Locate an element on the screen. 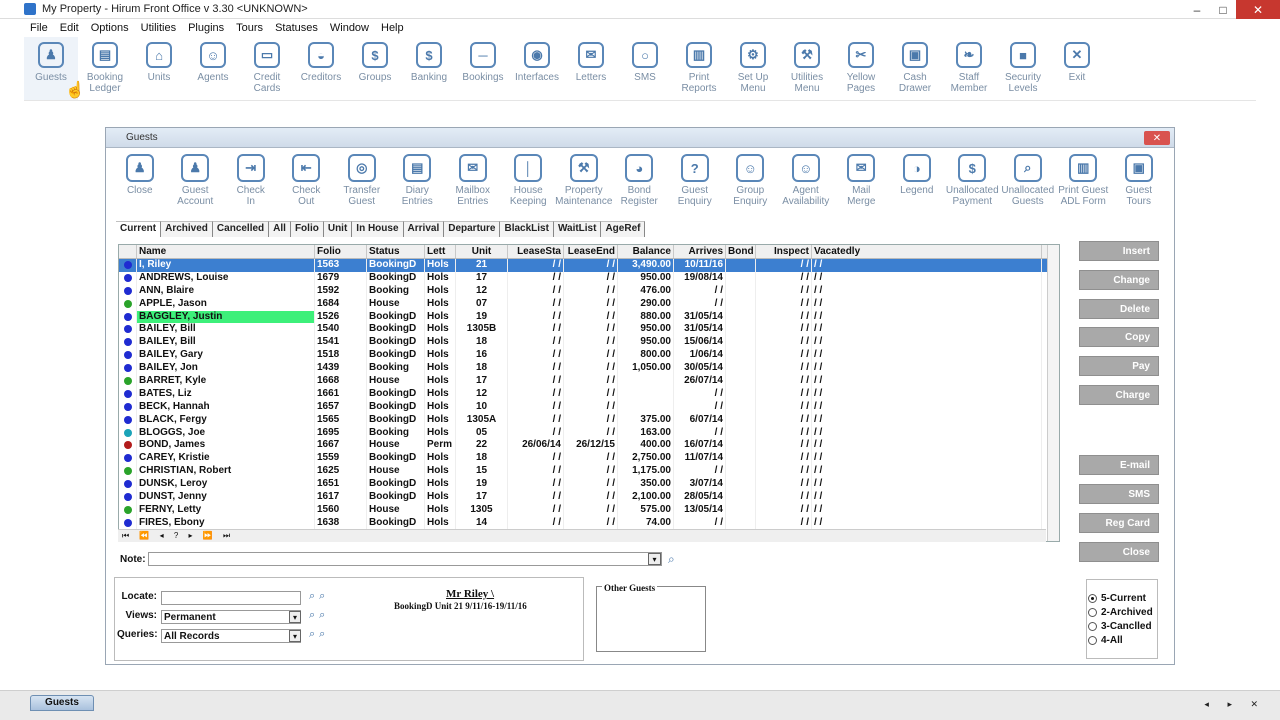 The height and width of the screenshot is (720, 1280). tab-scroll-arrows: ◂ ▸ ✕ is located at coordinates (1235, 704).